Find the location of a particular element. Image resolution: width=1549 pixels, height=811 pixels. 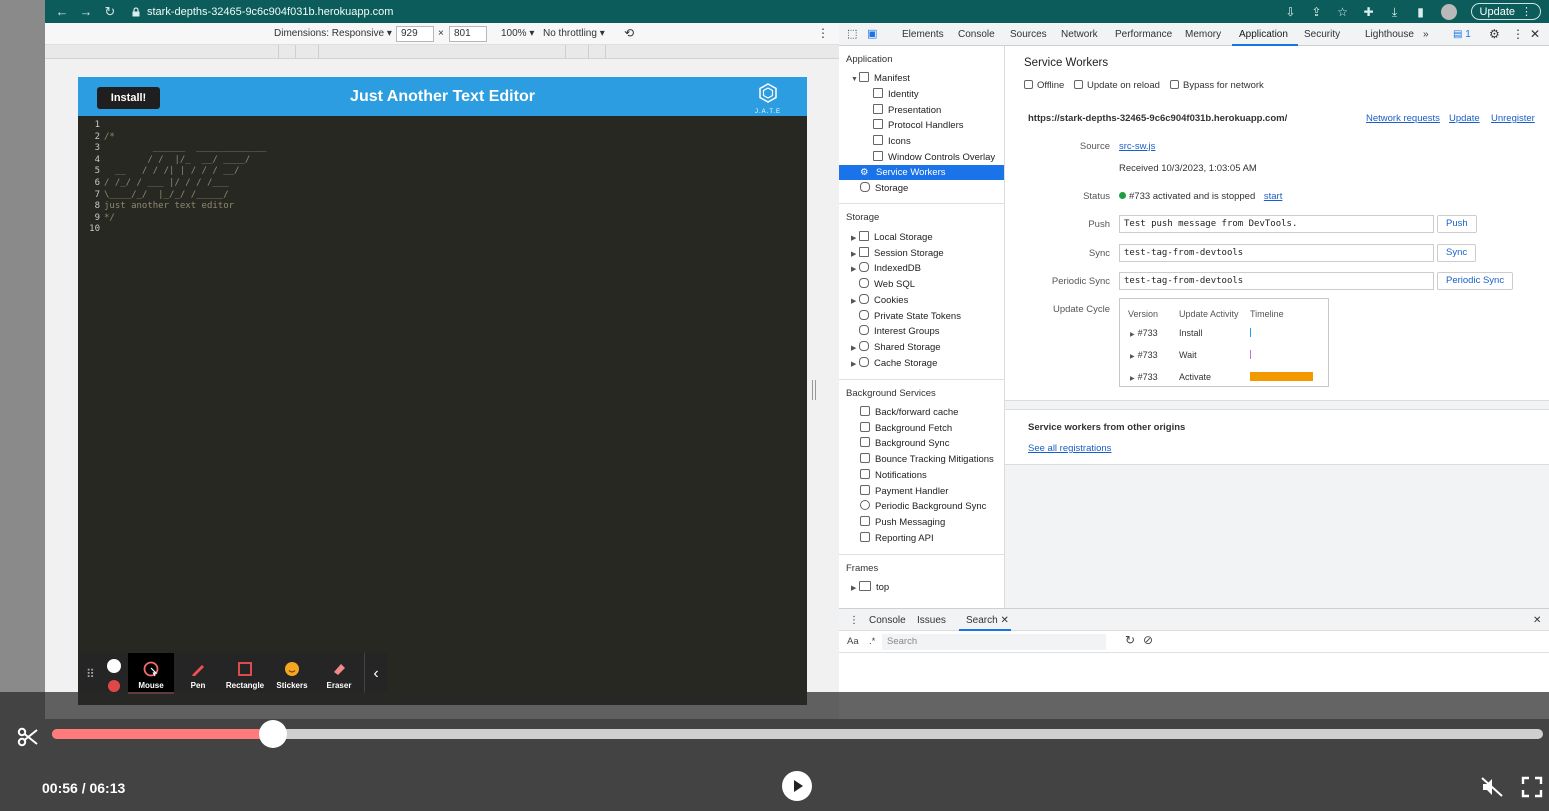

regex-toggle: .* is located at coordinates (872, 641).